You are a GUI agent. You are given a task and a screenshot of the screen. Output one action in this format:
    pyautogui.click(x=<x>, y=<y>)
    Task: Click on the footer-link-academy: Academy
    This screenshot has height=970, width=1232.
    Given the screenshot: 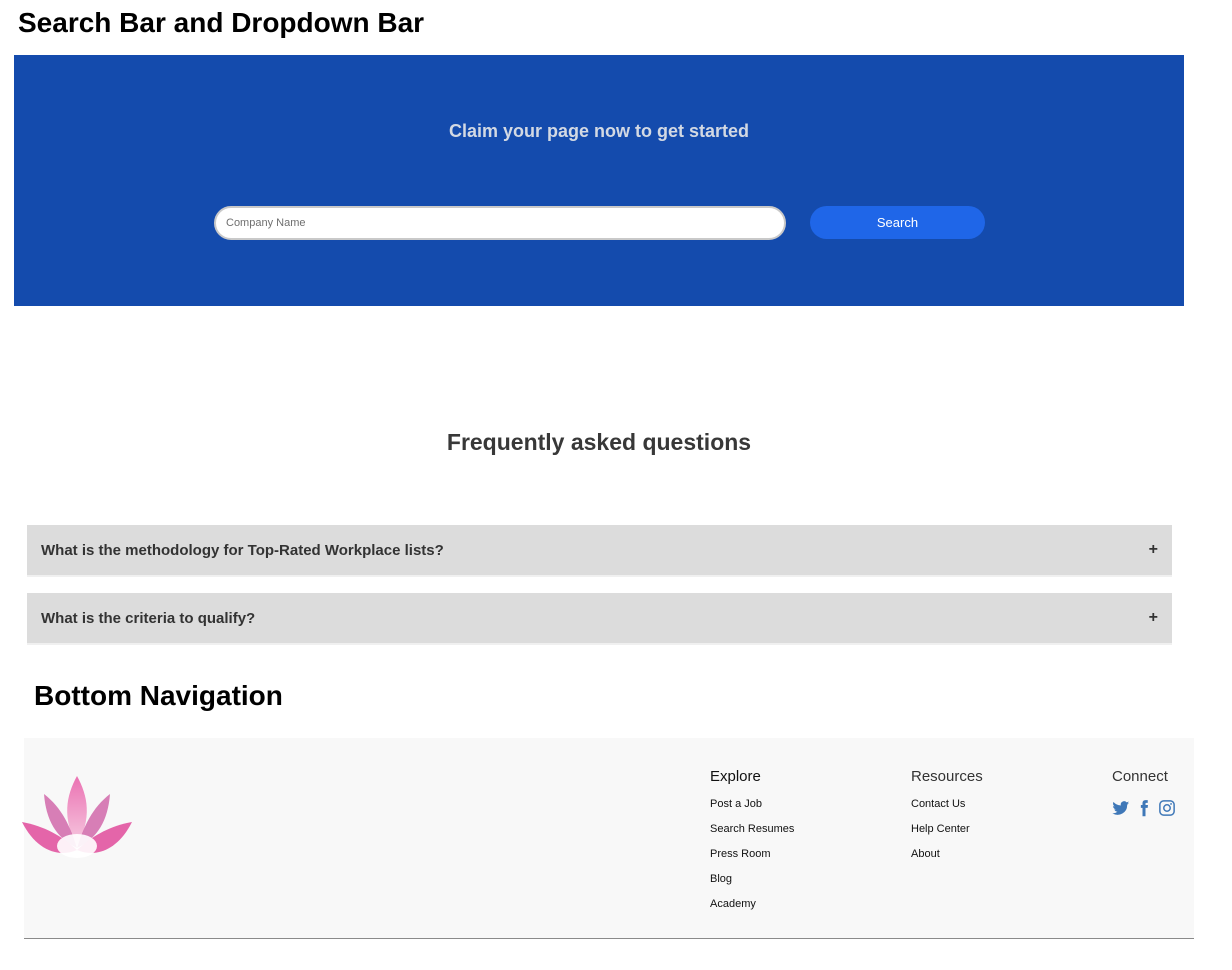 What is the action you would take?
    pyautogui.click(x=752, y=904)
    